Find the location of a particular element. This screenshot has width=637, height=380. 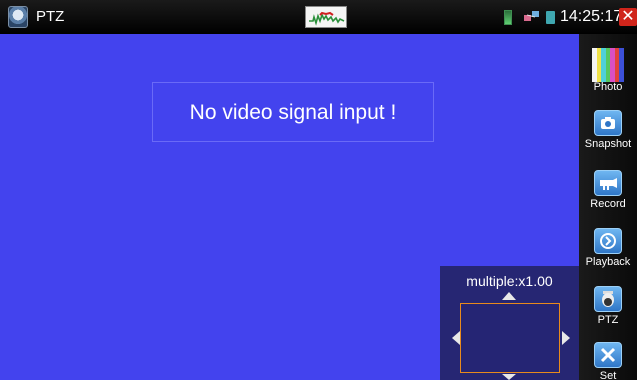

record-button: Record is located at coordinates (608, 188).